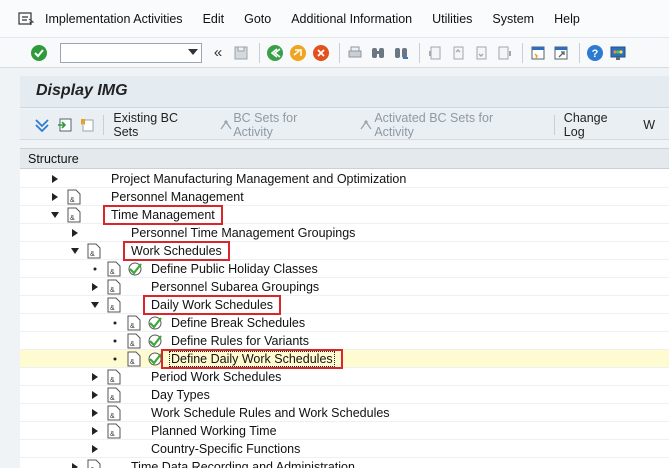  Describe the element at coordinates (121, 52) in the screenshot. I see `command-input` at that location.